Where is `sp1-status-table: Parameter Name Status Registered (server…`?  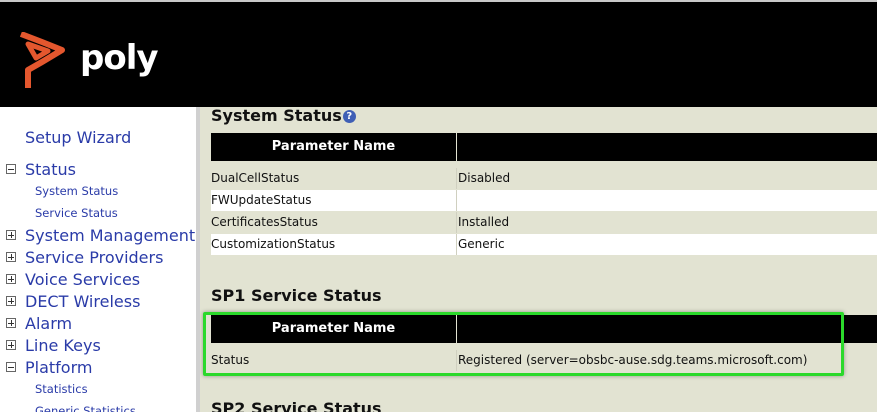
sp1-status-table: Parameter Name Status Registered (server… is located at coordinates (544, 343).